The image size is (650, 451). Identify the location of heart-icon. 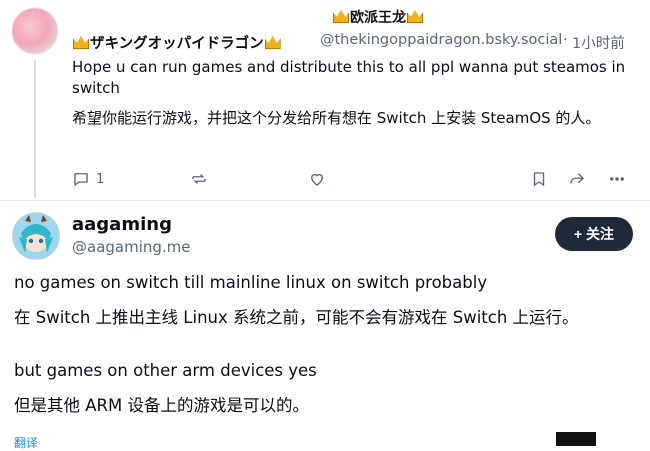
(317, 179).